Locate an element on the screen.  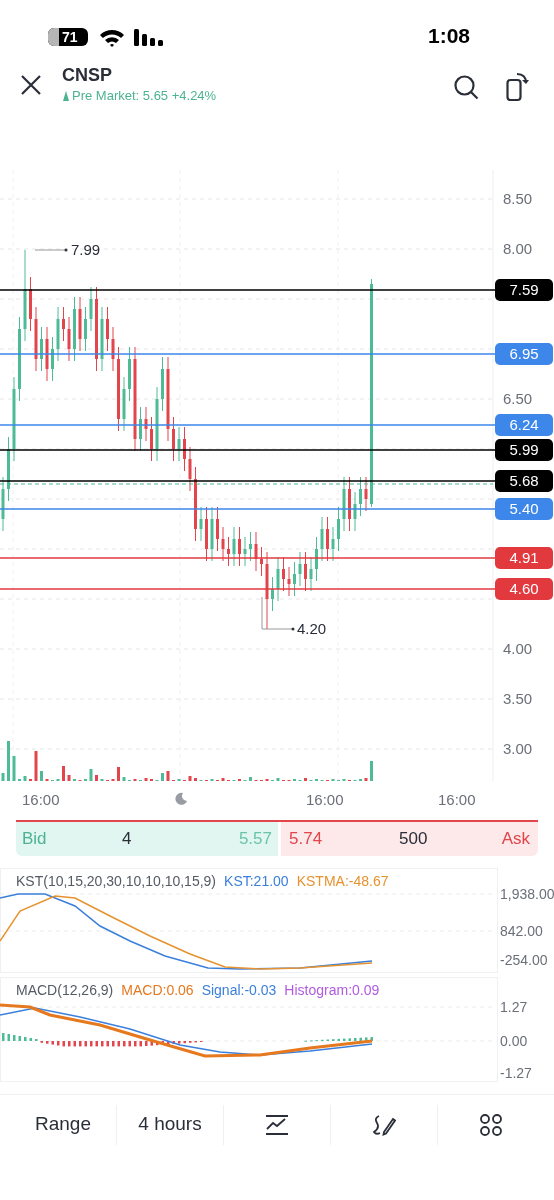
price-axis-label: 4.00 is located at coordinates (518, 648).